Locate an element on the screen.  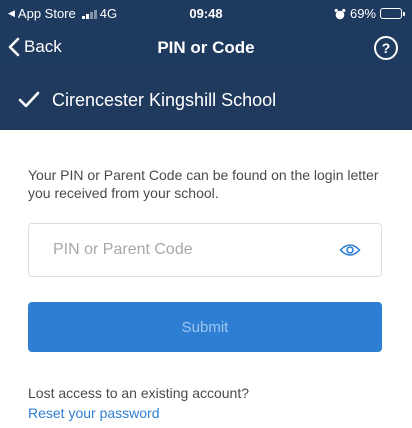
checkmark-icon is located at coordinates (29, 99).